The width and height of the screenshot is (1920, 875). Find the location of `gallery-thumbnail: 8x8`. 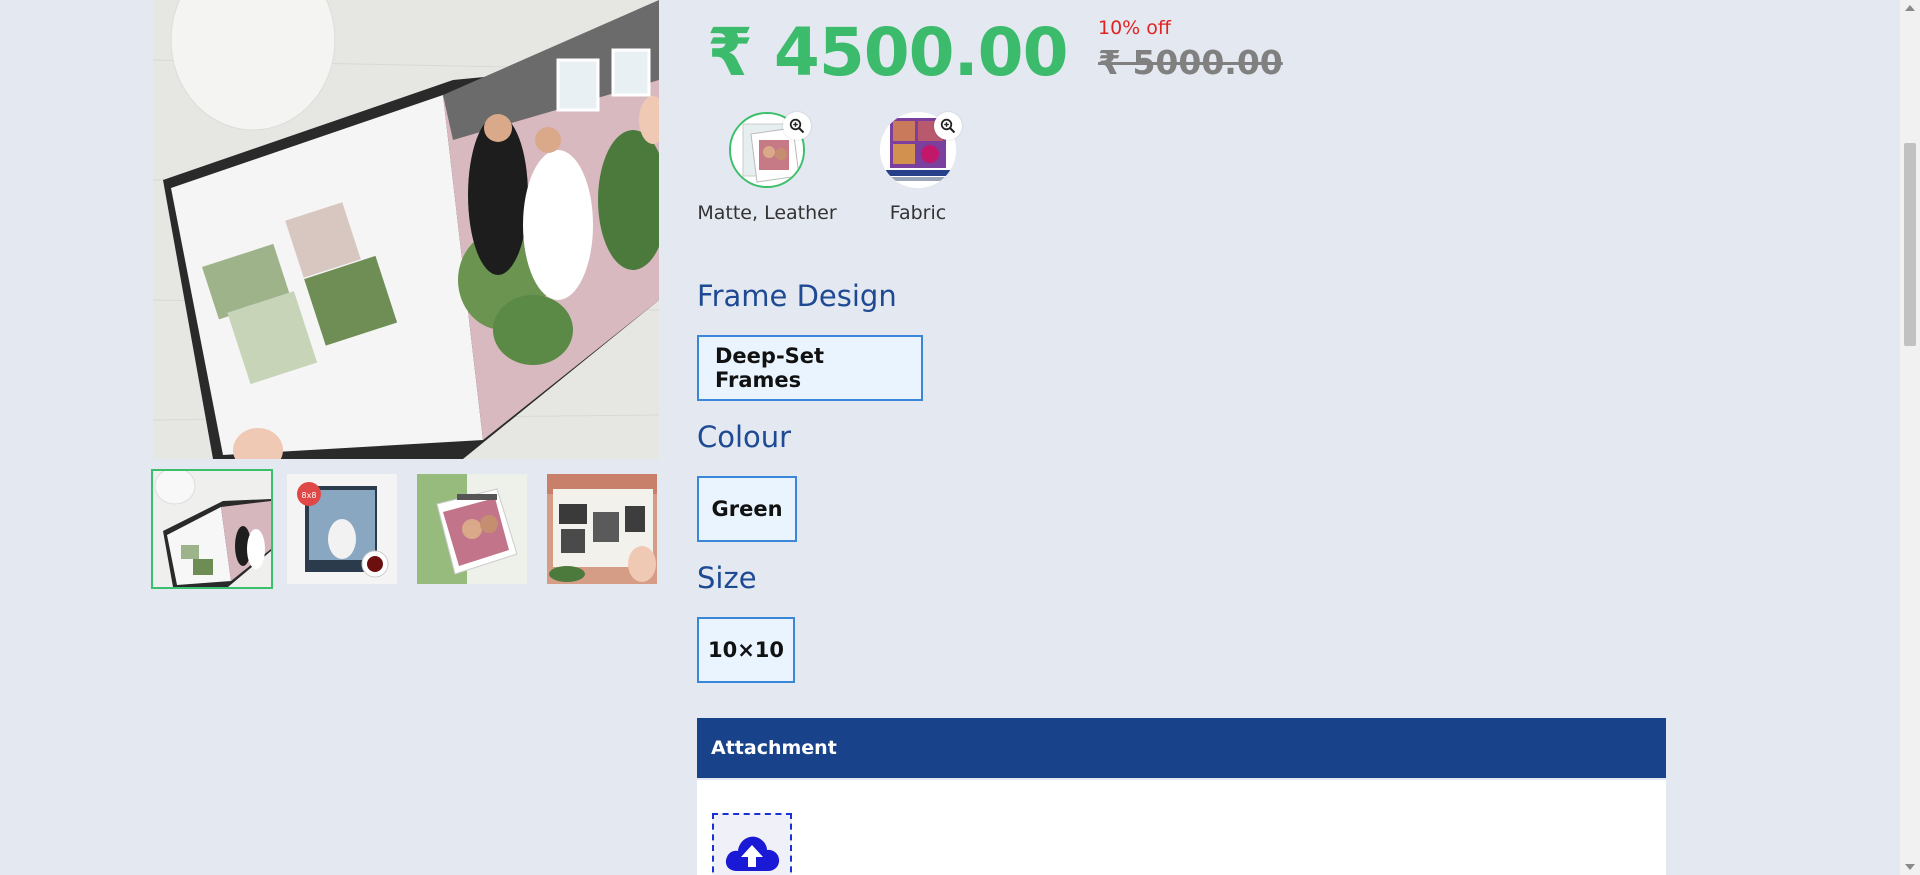

gallery-thumbnail: 8x8 is located at coordinates (342, 529).